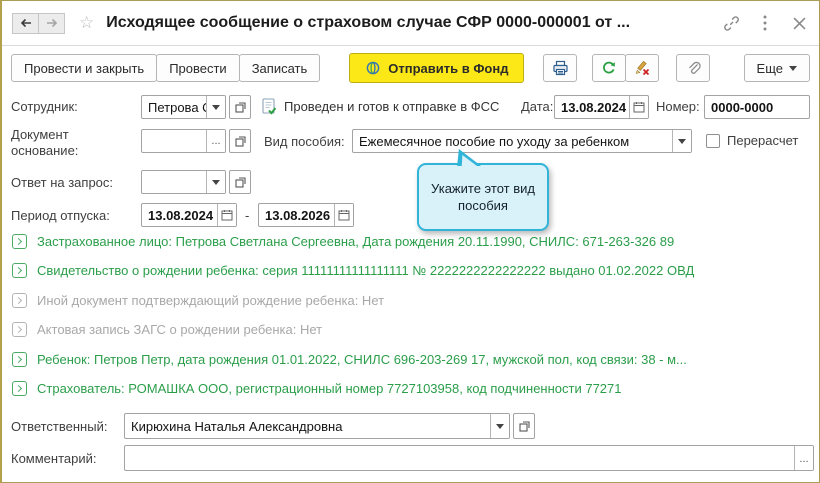  I want to click on number-field: 0000-0000, so click(757, 107).